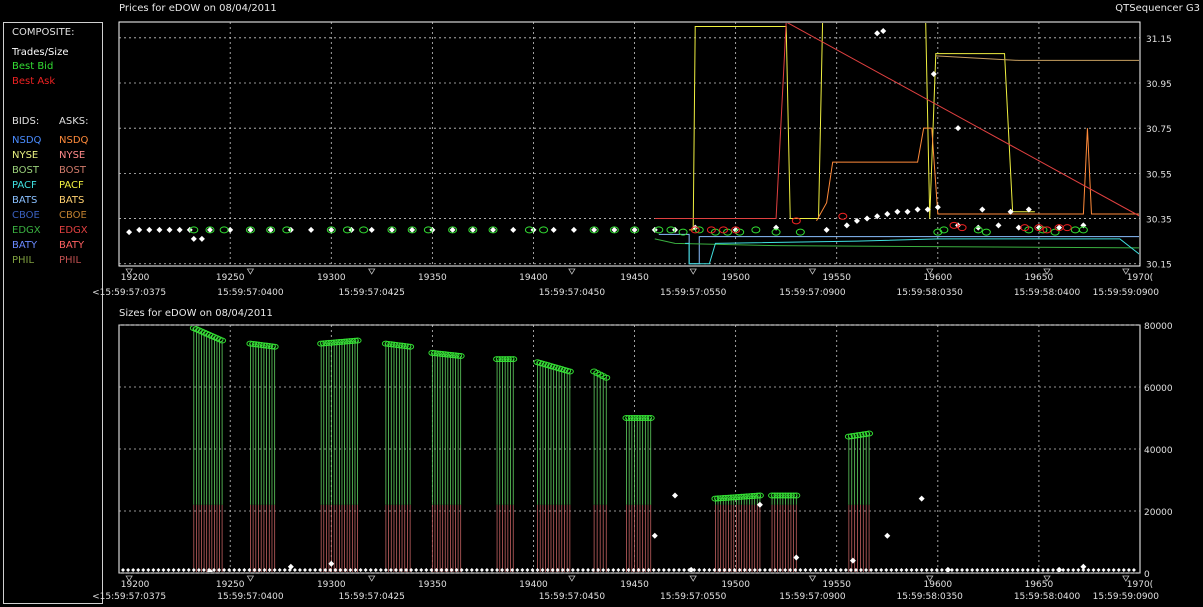 The height and width of the screenshot is (607, 1203). What do you see at coordinates (634, 585) in the screenshot?
I see `size-x-tick-label: 19450` at bounding box center [634, 585].